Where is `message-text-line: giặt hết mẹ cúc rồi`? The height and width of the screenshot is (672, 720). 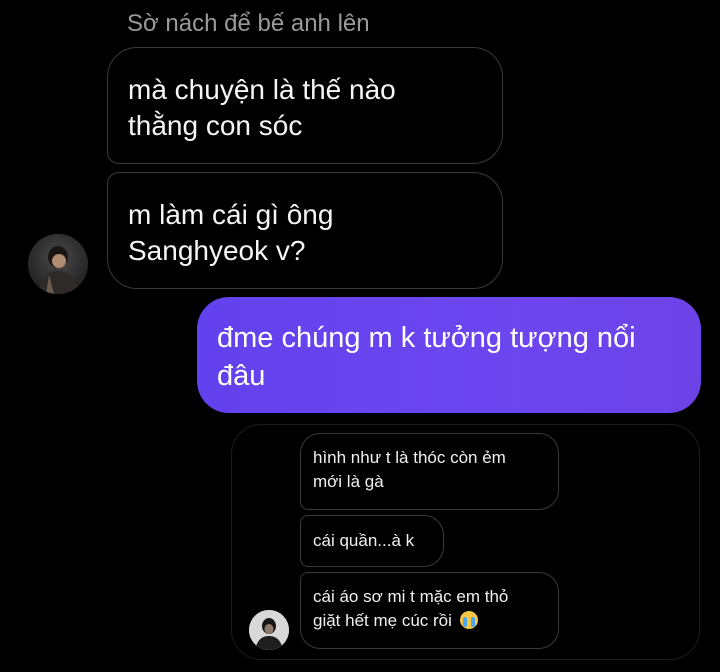
message-text-line: giặt hết mẹ cúc rồi is located at coordinates (429, 621).